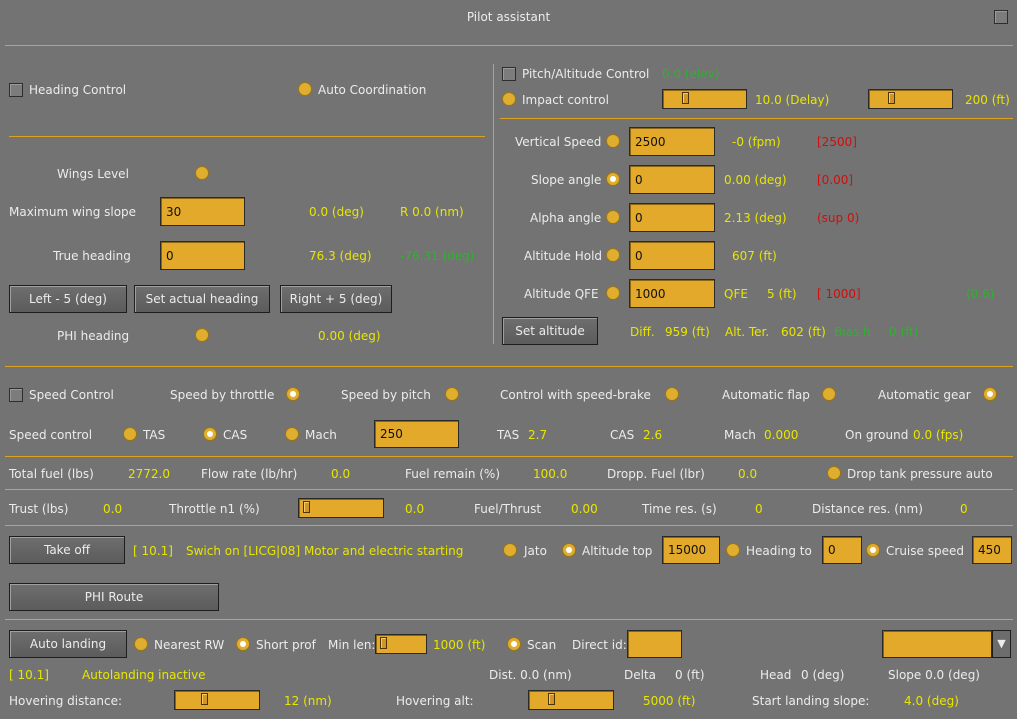 This screenshot has width=1017, height=719. Describe the element at coordinates (654, 644) in the screenshot. I see `direct-id-input` at that location.